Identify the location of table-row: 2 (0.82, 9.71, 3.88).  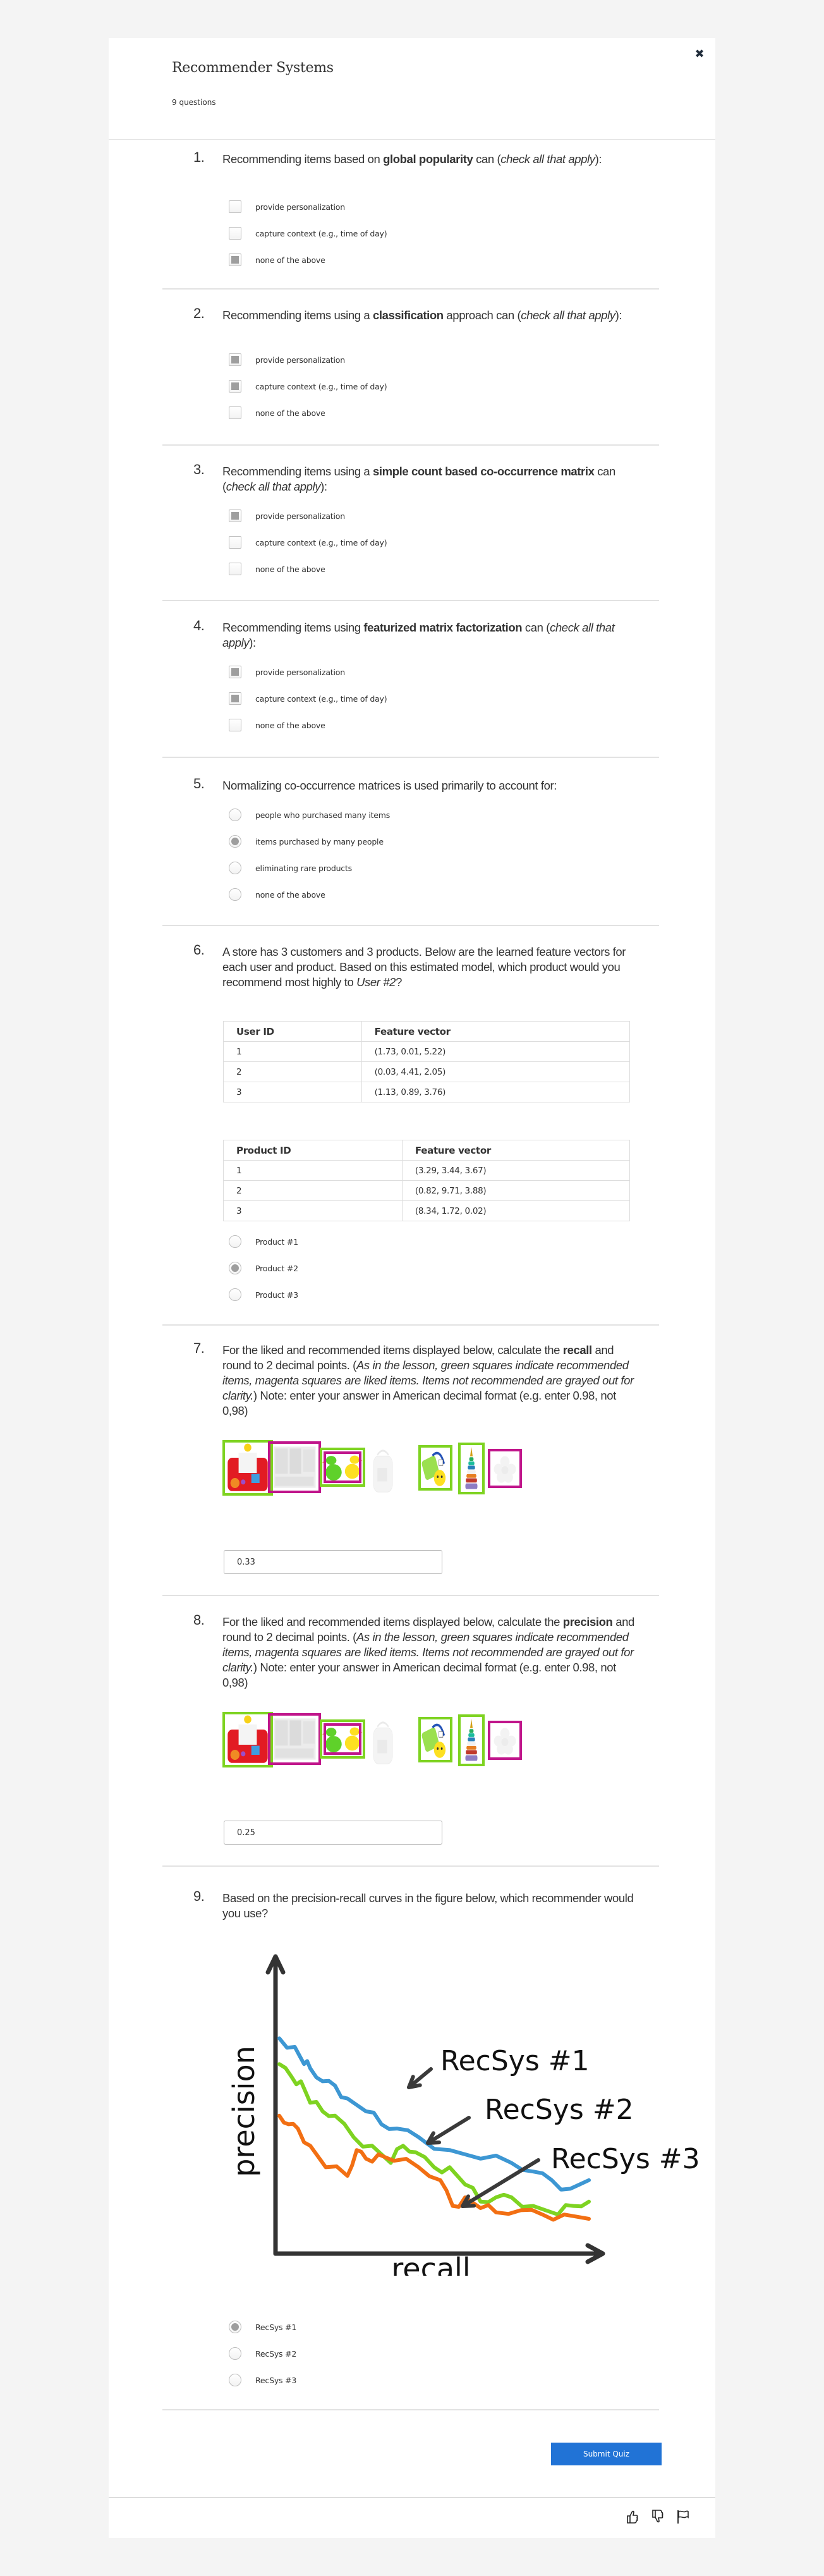
(427, 1190).